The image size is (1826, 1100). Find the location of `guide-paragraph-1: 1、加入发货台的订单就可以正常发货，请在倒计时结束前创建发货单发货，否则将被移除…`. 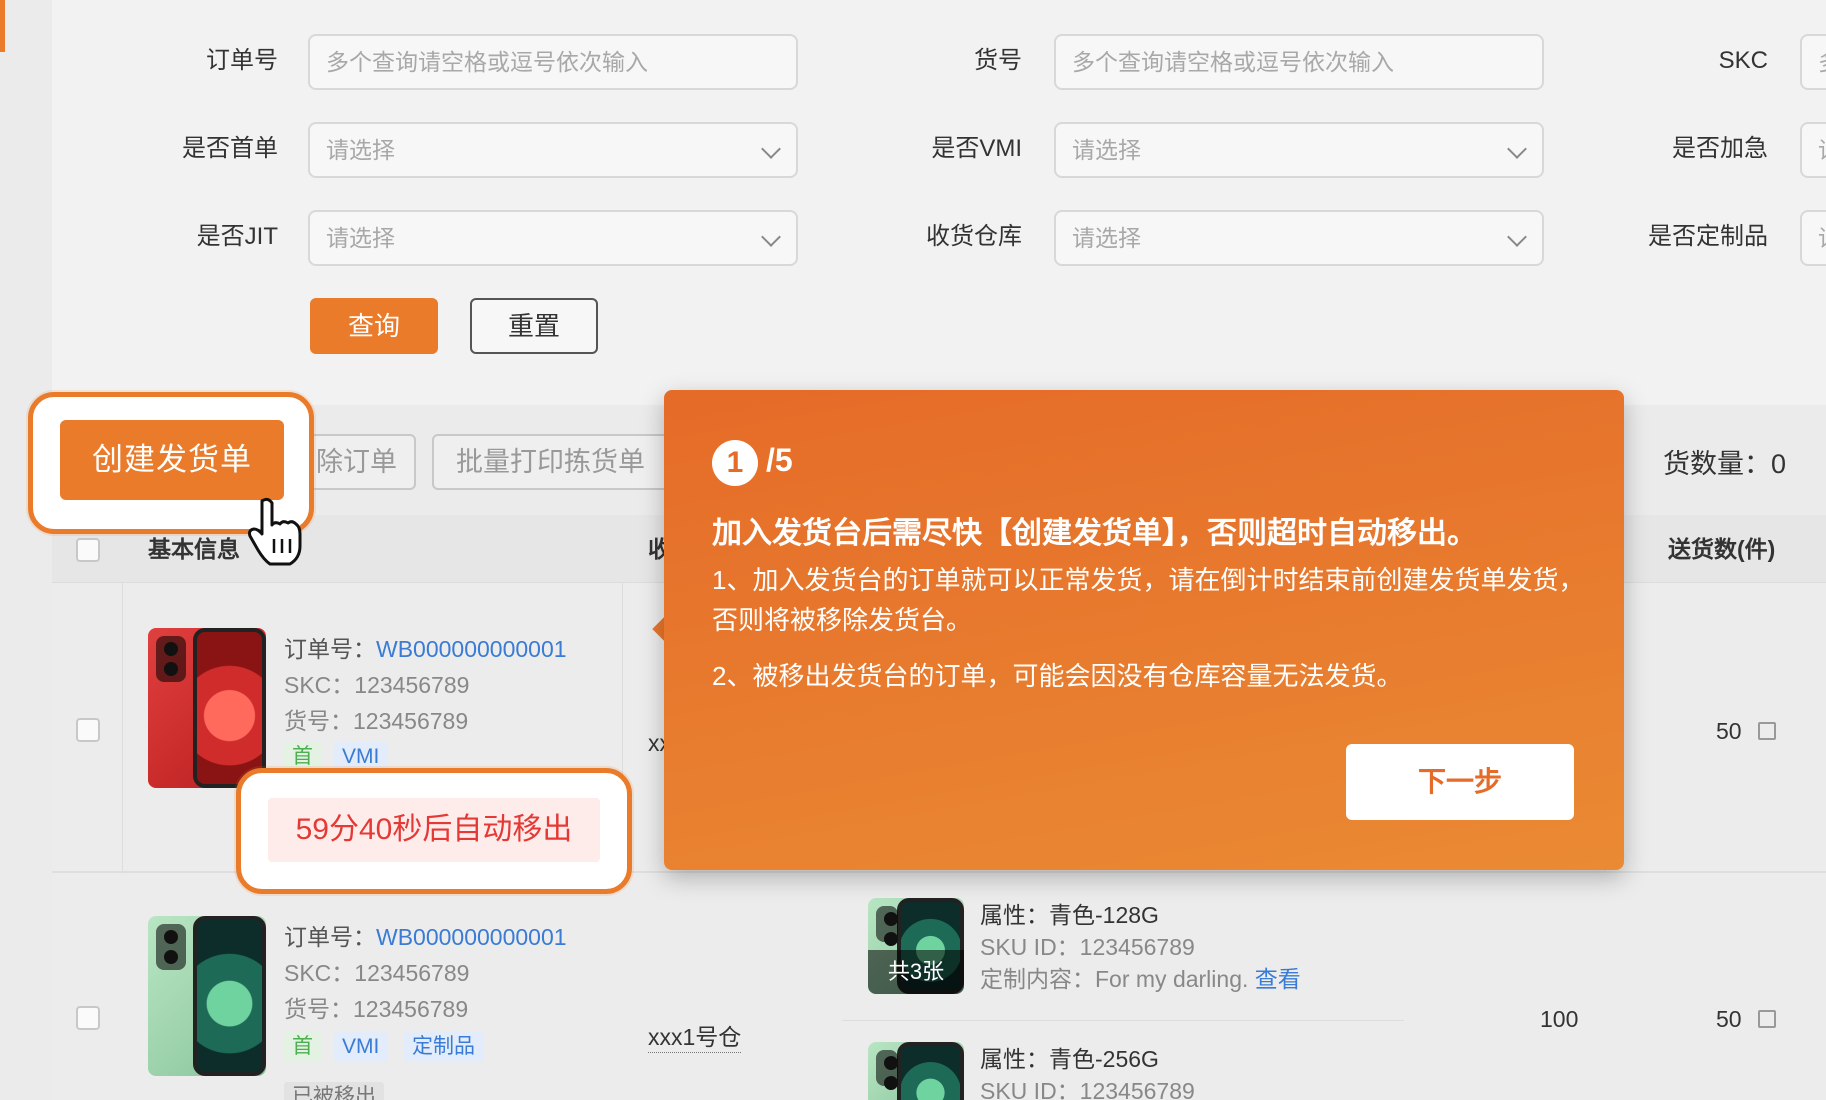

guide-paragraph-1: 1、加入发货台的订单就可以正常发货，请在倒计时结束前创建发货单发货，否则将被移除… is located at coordinates (1152, 600).